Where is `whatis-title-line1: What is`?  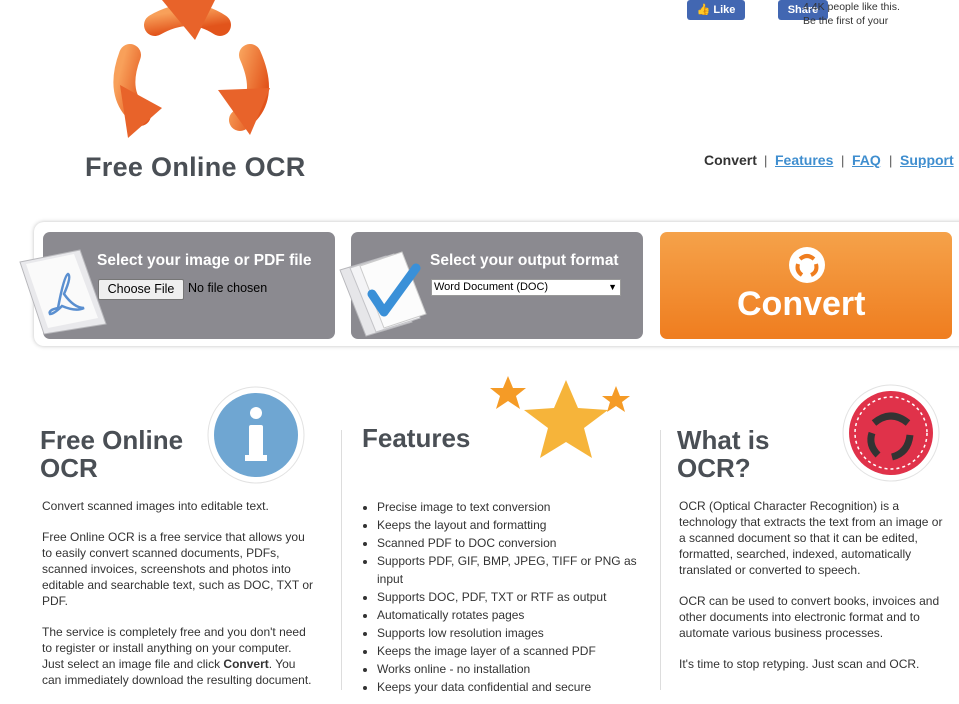
whatis-title-line1: What is is located at coordinates (723, 440).